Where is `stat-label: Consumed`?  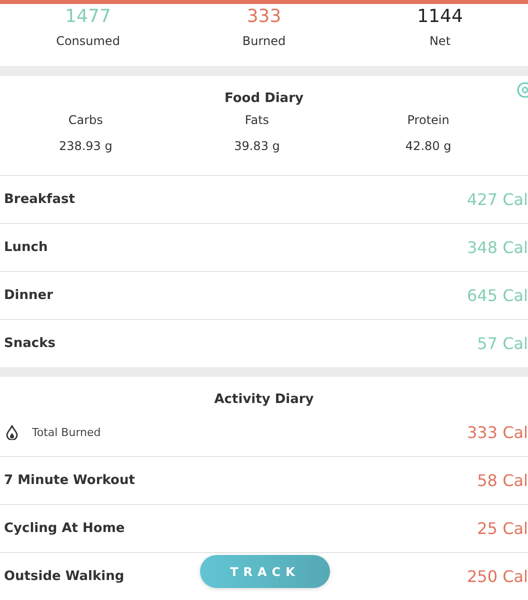 stat-label: Consumed is located at coordinates (88, 41).